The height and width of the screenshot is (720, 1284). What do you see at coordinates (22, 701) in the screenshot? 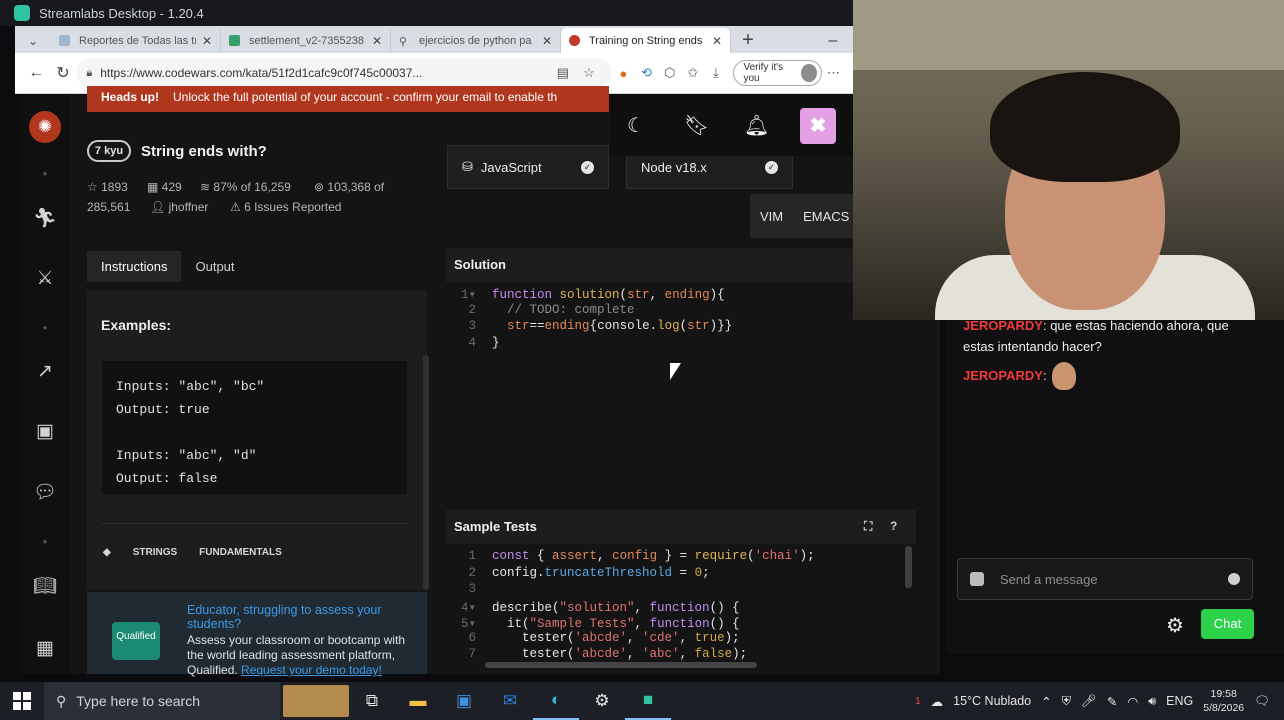
I see `windows-start-button` at bounding box center [22, 701].